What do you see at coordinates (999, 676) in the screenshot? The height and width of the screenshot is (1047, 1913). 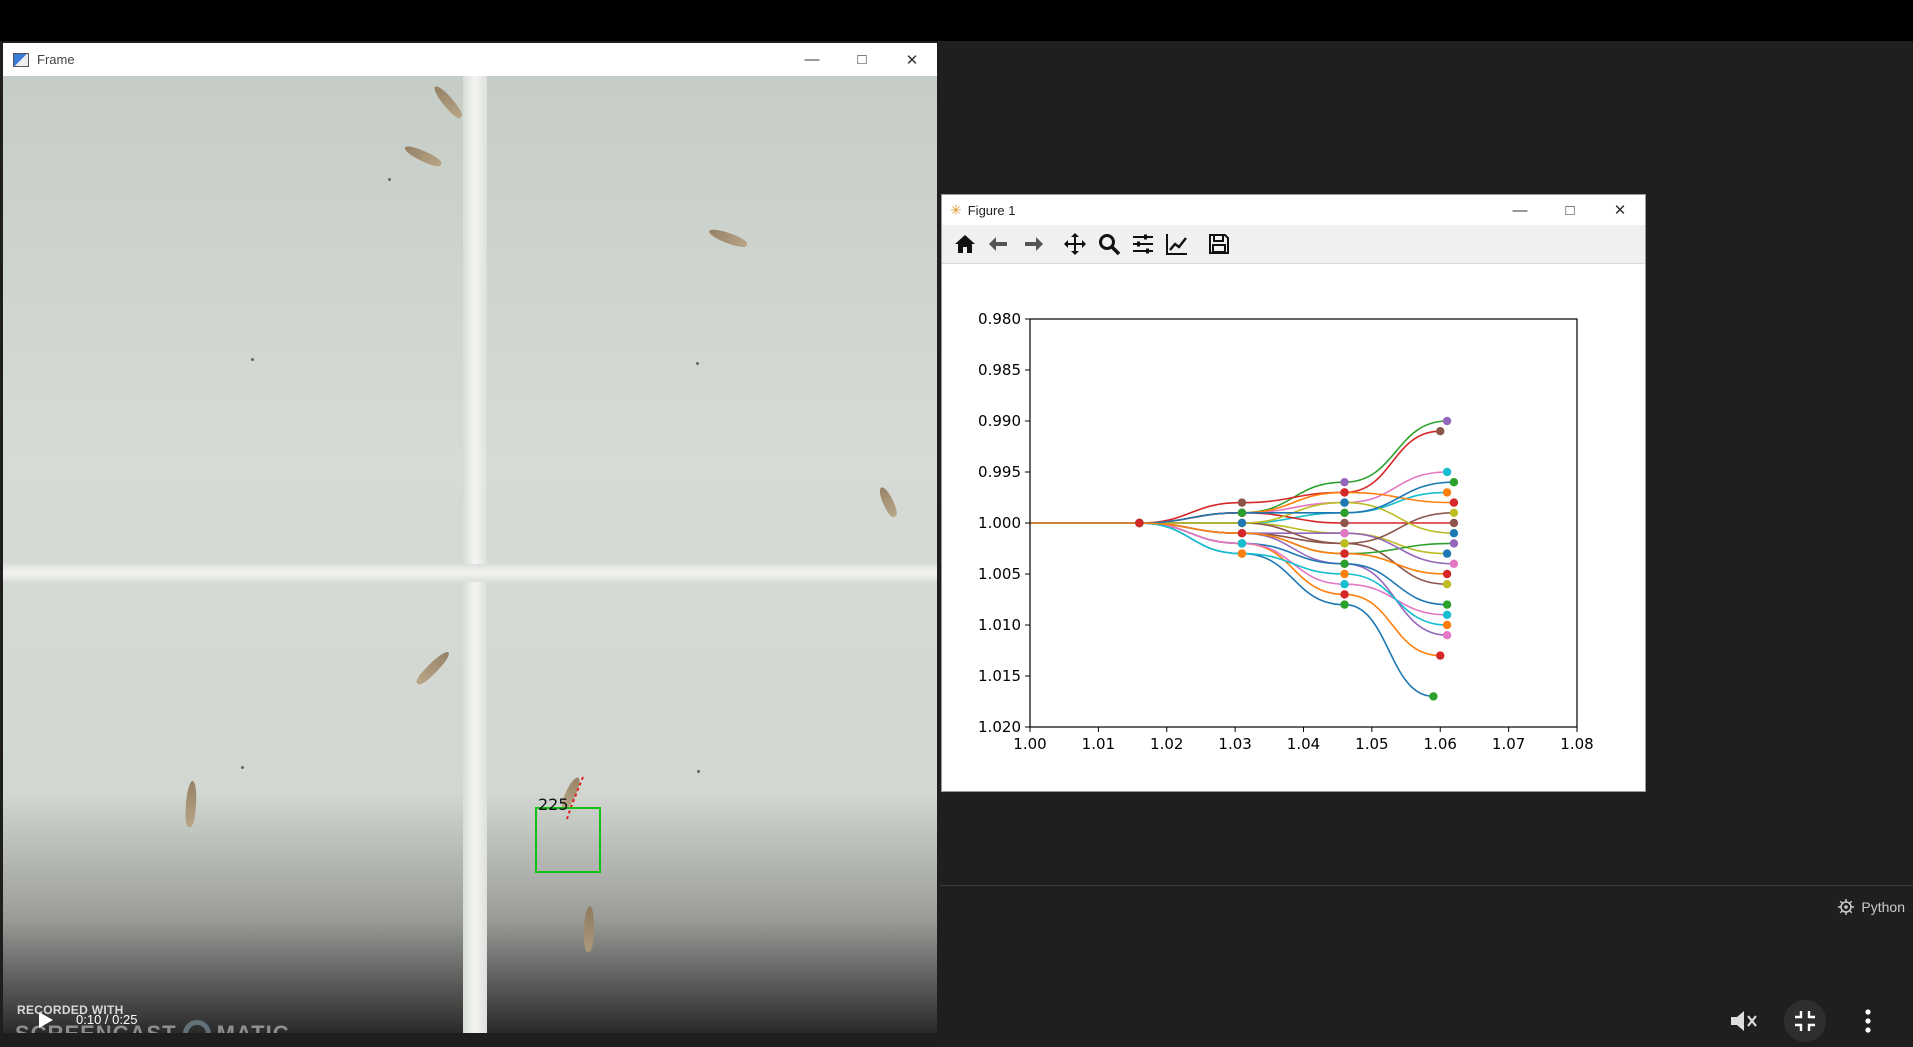 I see `y-tick-label: 1.015` at bounding box center [999, 676].